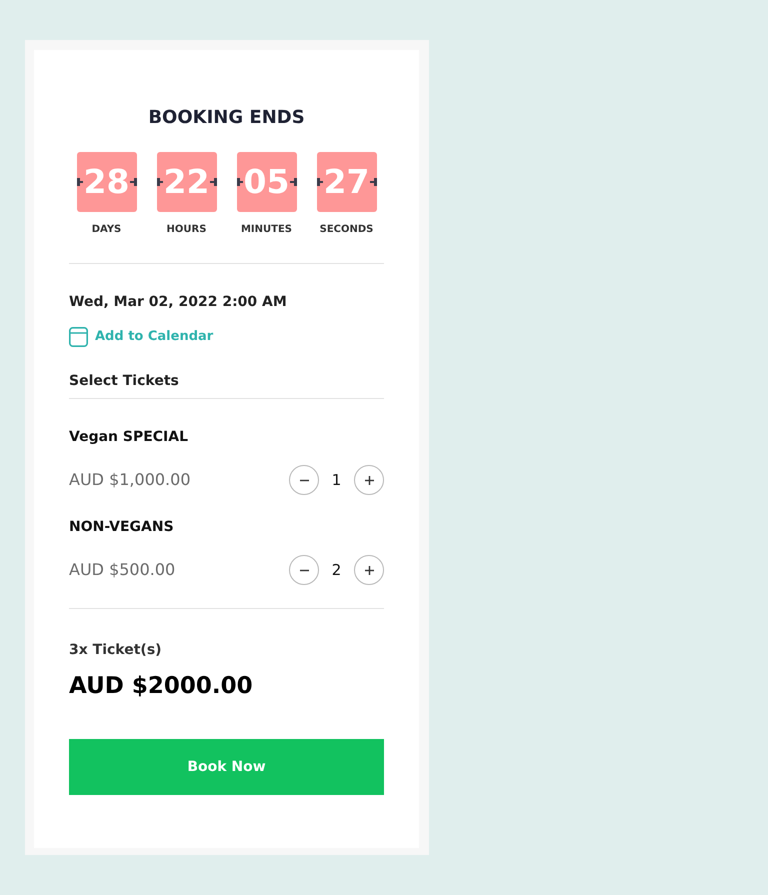  I want to click on add-to-calendar-link: Add to Calendar, so click(141, 337).